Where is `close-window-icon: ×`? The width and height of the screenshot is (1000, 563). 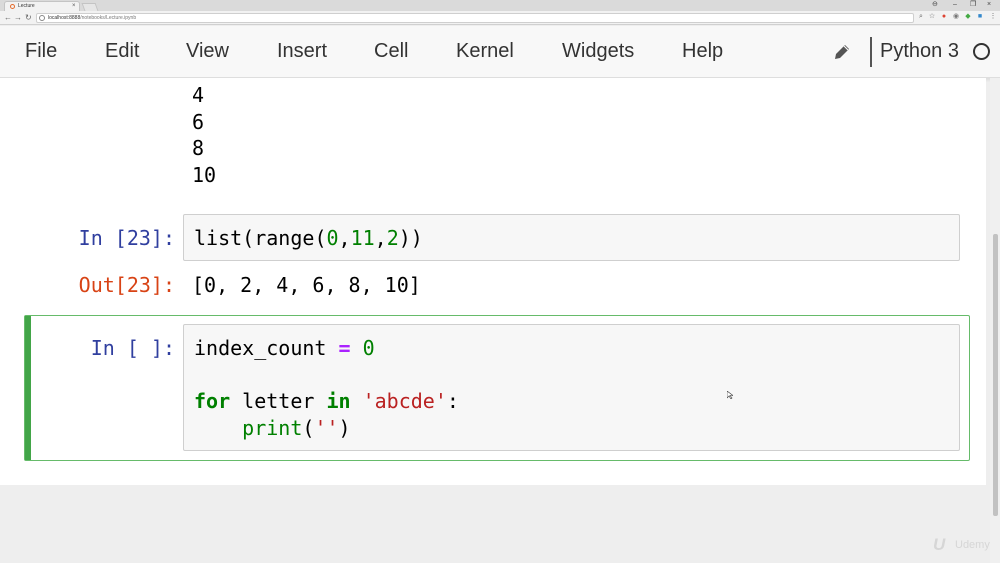 close-window-icon: × is located at coordinates (989, 5).